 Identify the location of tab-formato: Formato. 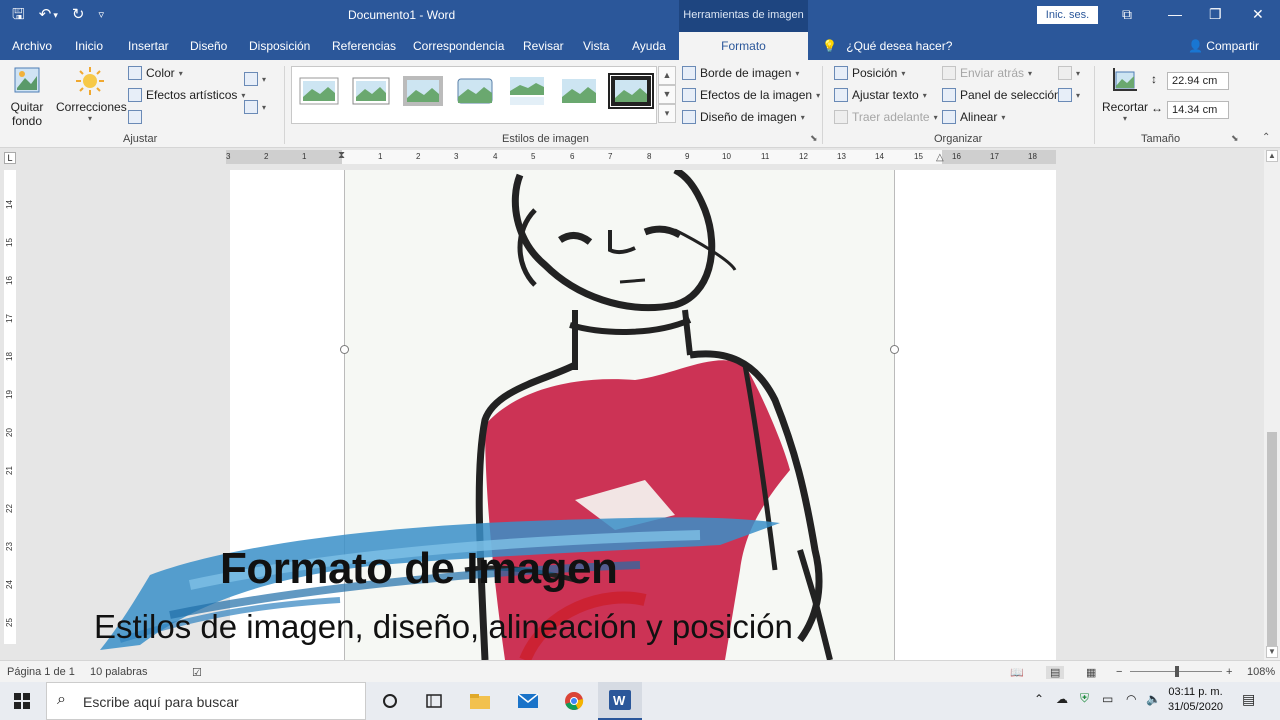
(743, 46).